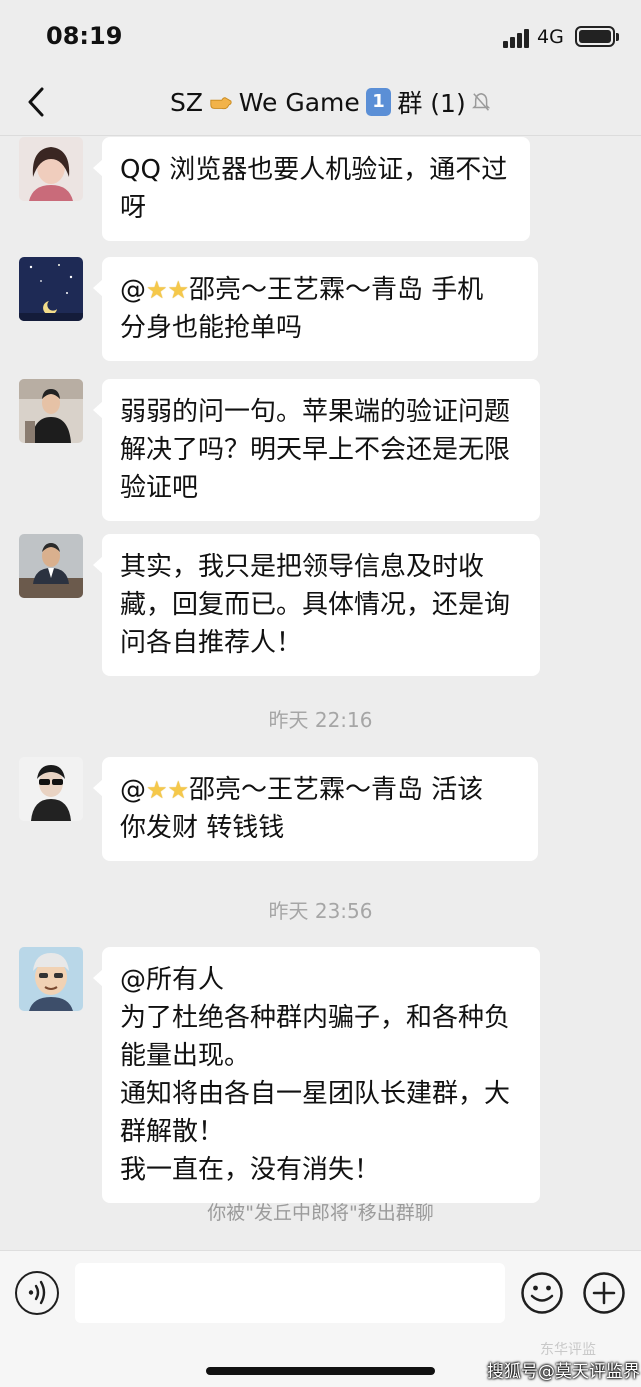 The image size is (641, 1387). I want to click on message-text: 问各自推荐人！, so click(211, 643).